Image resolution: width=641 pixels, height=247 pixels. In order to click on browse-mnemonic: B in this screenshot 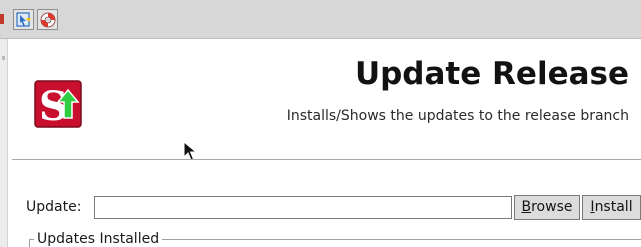, I will do `click(526, 207)`.